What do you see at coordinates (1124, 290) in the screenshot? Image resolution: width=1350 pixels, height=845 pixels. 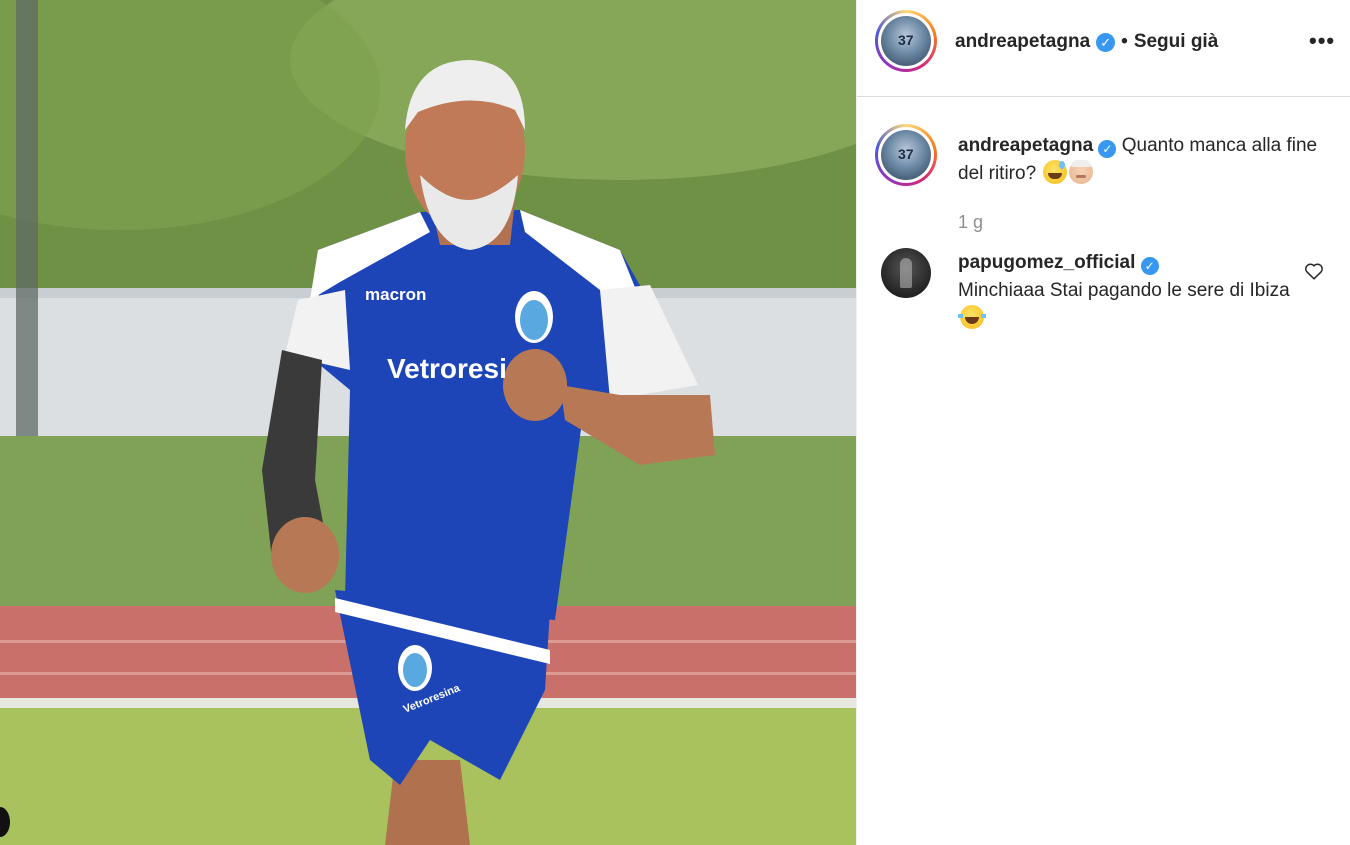 I see `comment-text: Minchiaaa Stai pagando le sere di Ibiza` at bounding box center [1124, 290].